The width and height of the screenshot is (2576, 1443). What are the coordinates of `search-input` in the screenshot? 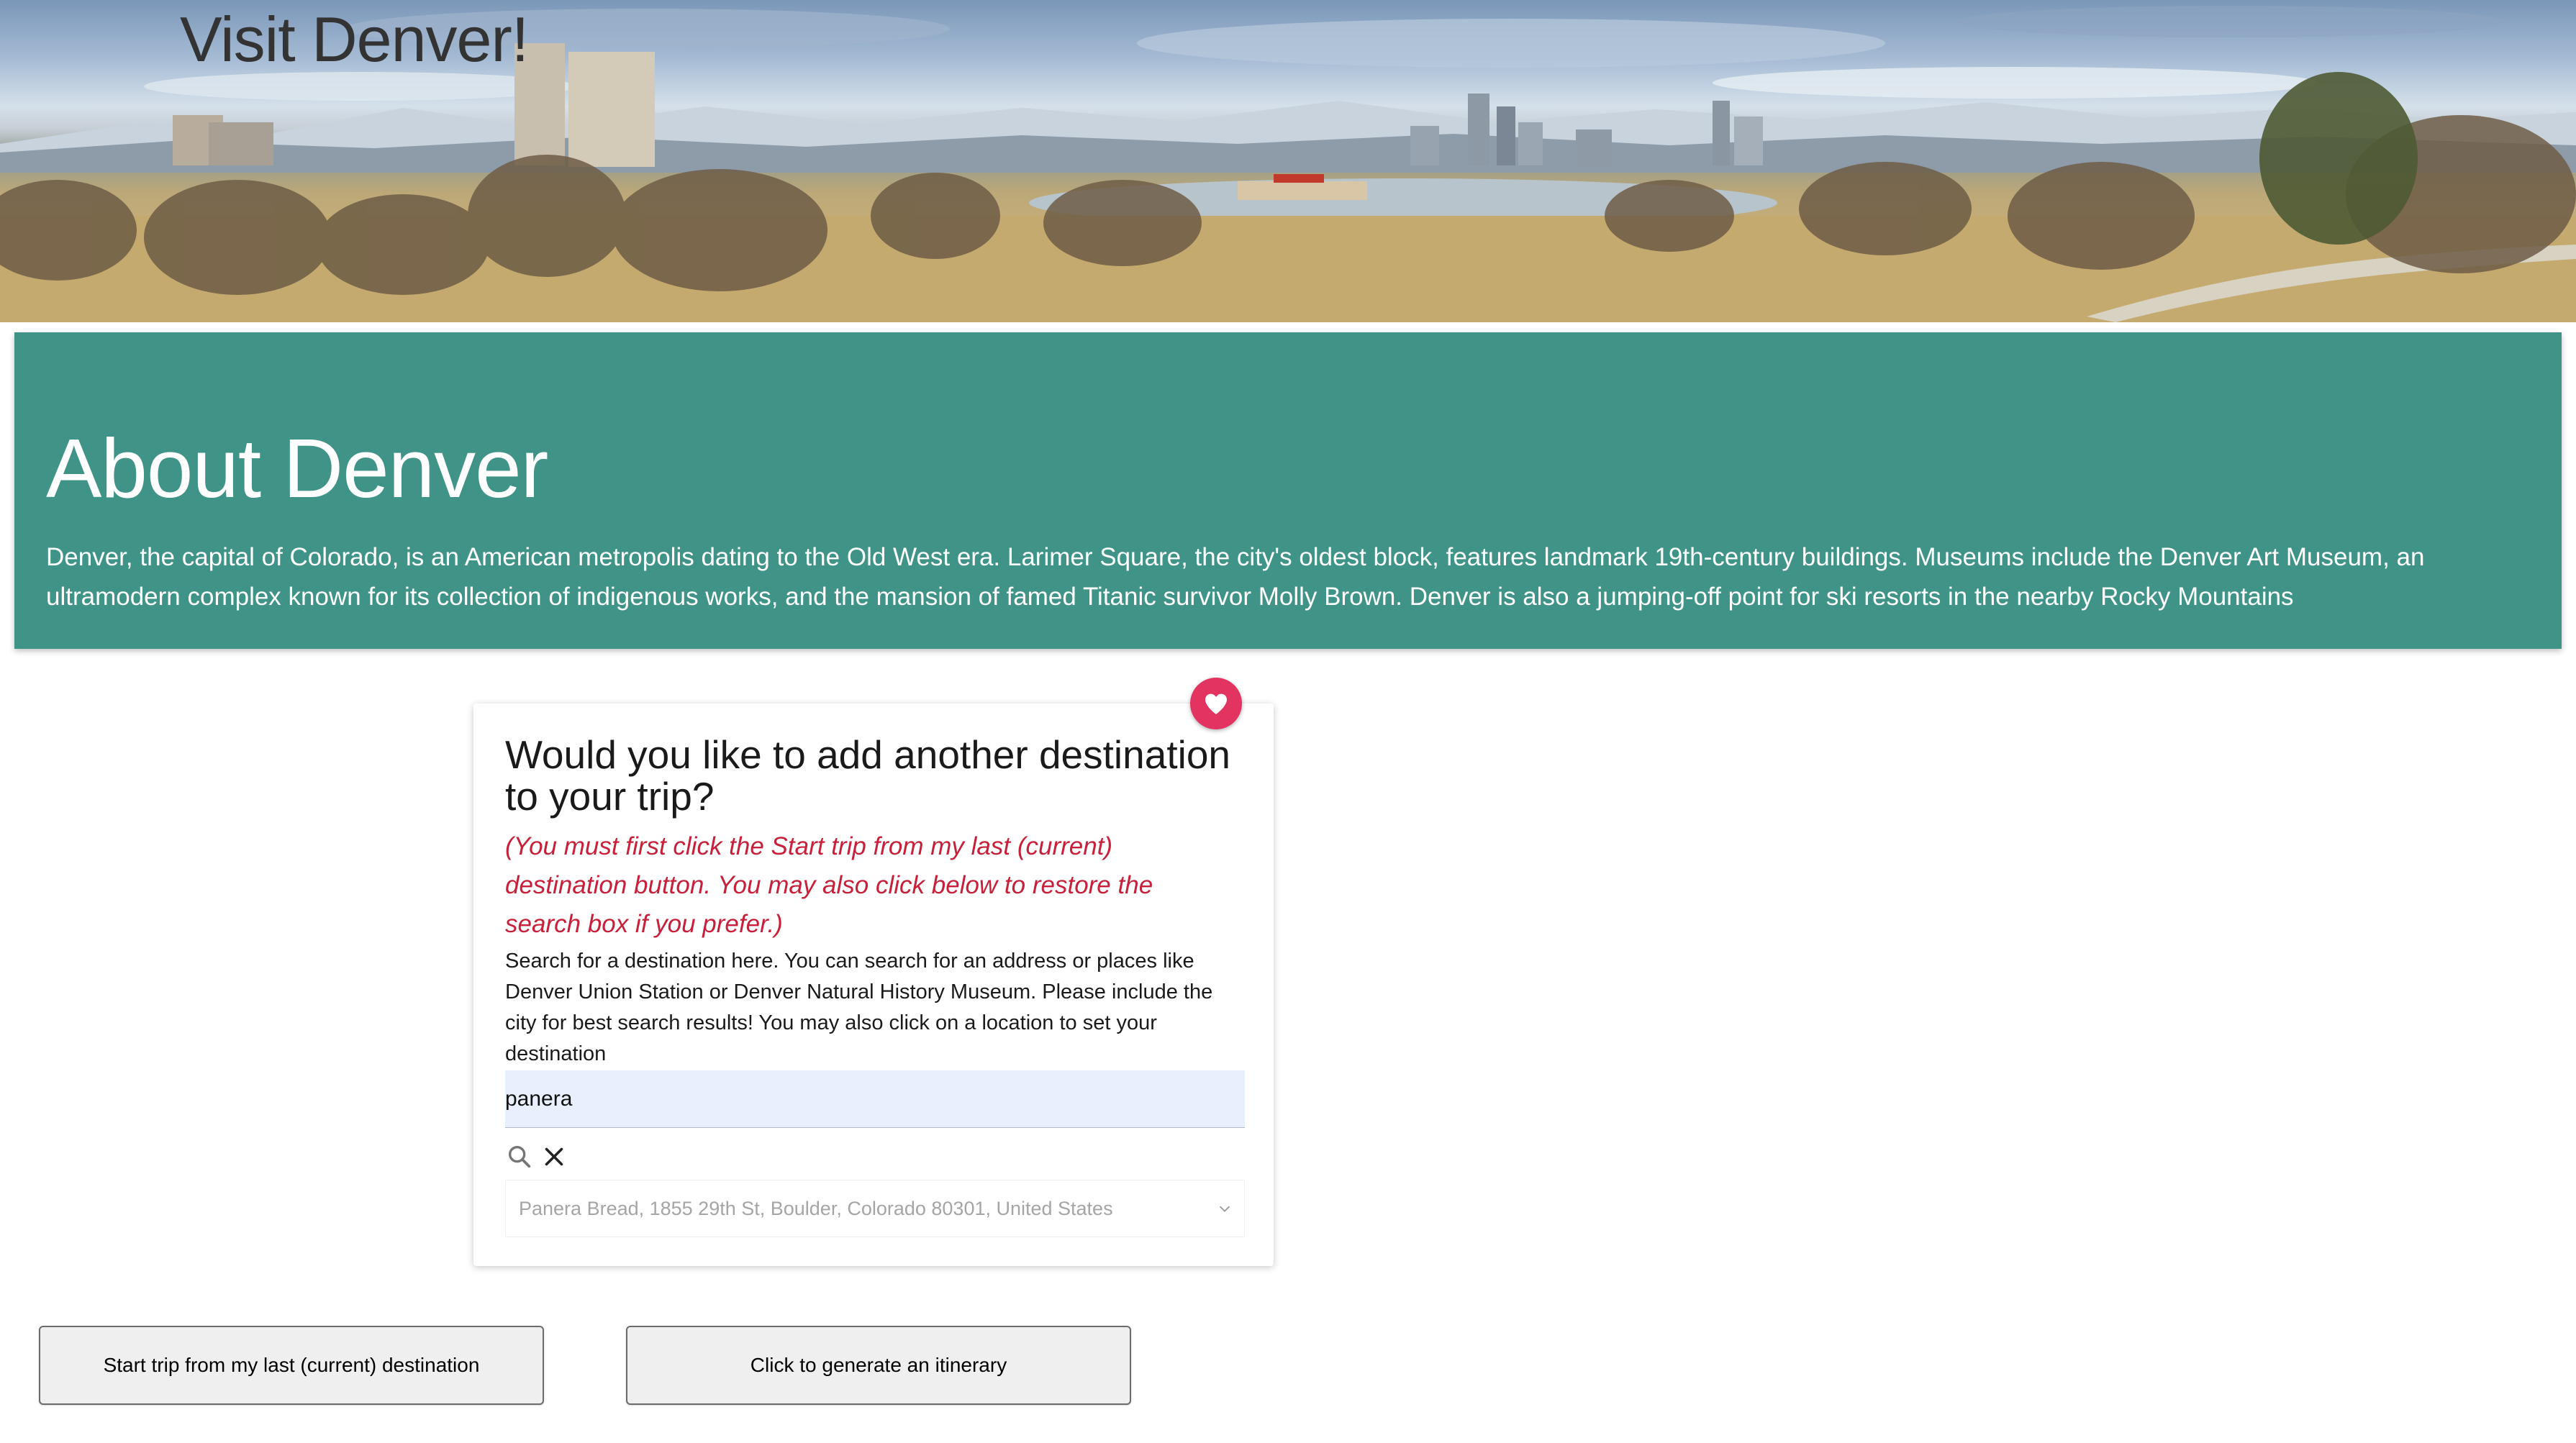 It's located at (875, 1099).